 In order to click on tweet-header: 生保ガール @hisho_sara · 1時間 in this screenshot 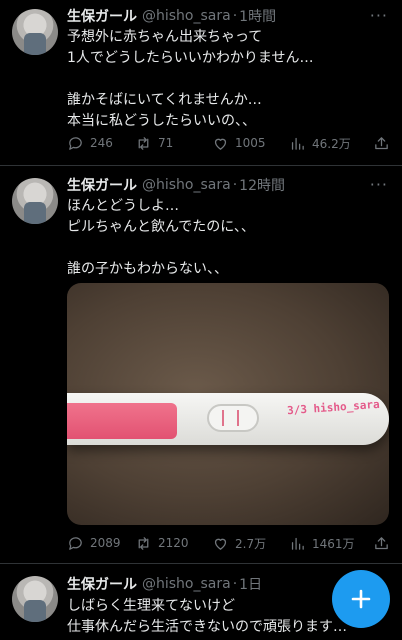, I will do `click(171, 16)`.